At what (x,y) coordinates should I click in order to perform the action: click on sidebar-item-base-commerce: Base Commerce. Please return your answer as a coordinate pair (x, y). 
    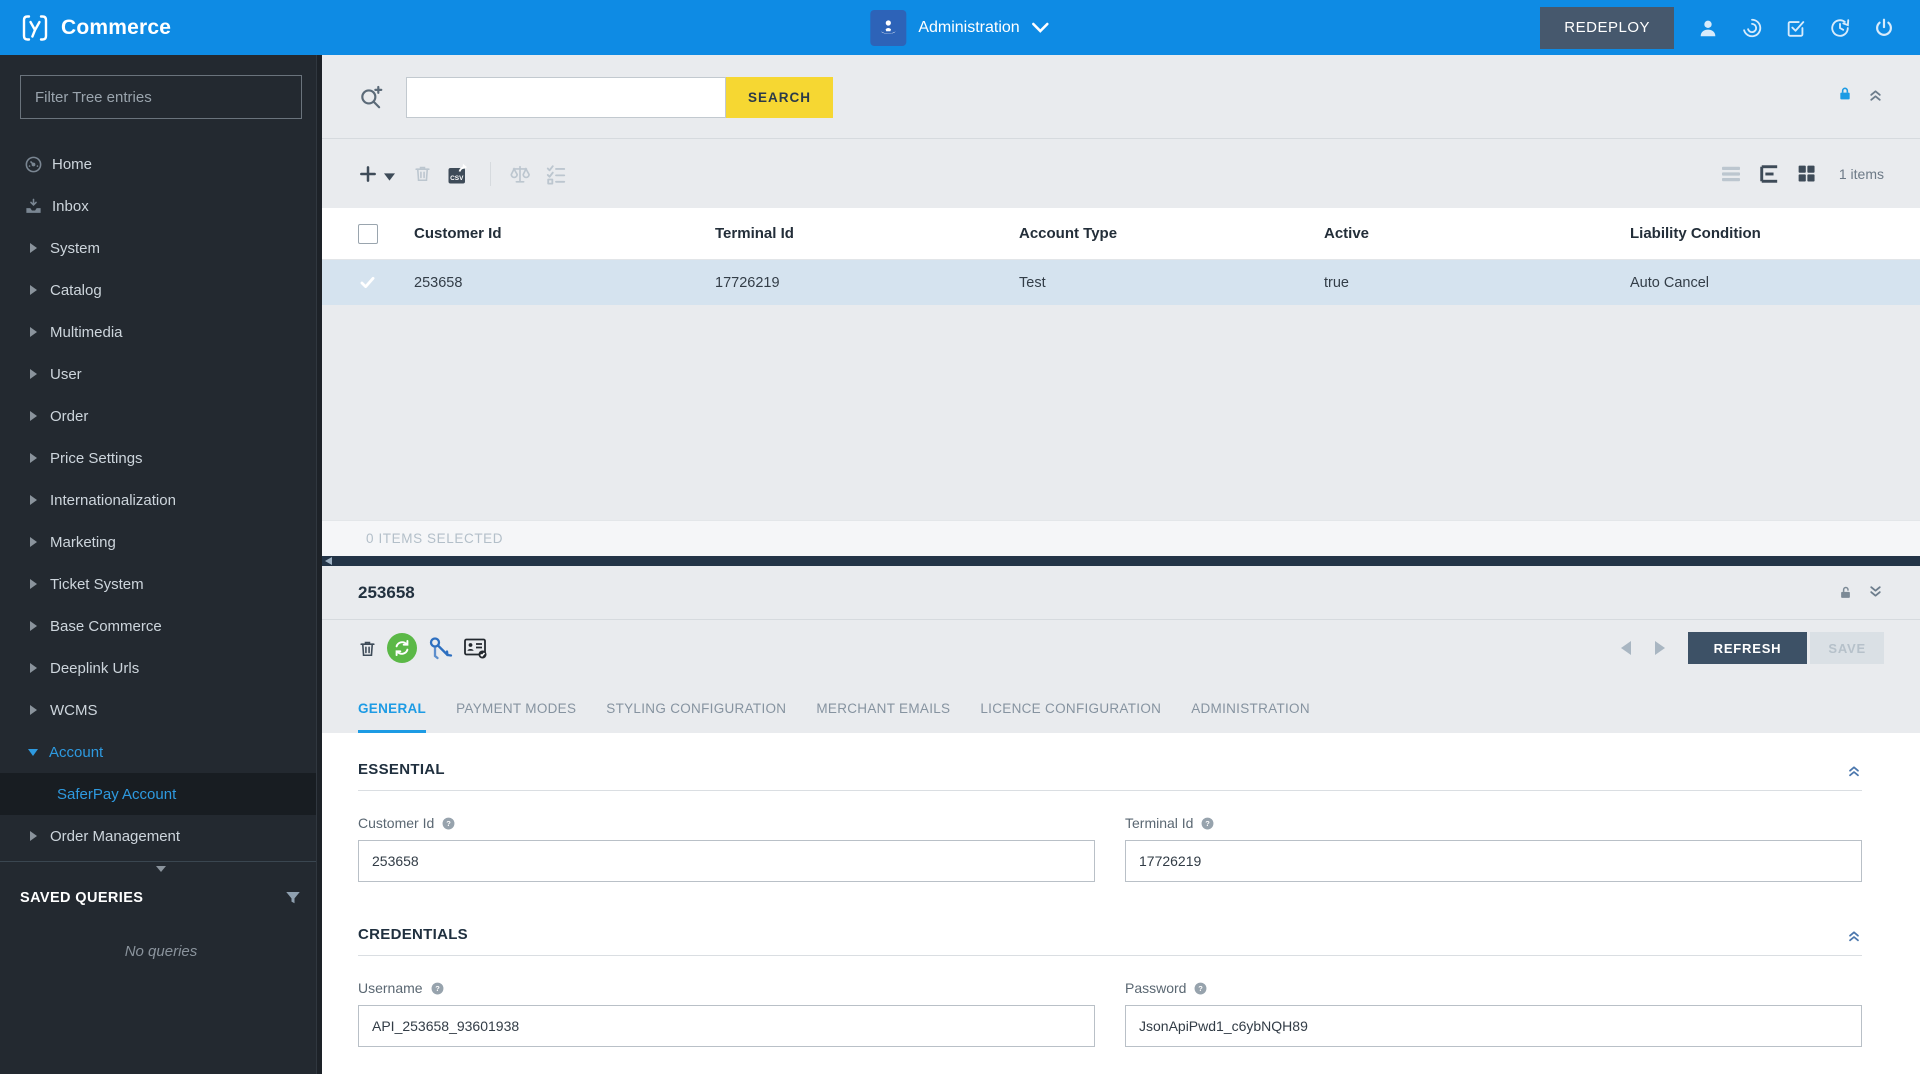
    Looking at the image, I should click on (161, 626).